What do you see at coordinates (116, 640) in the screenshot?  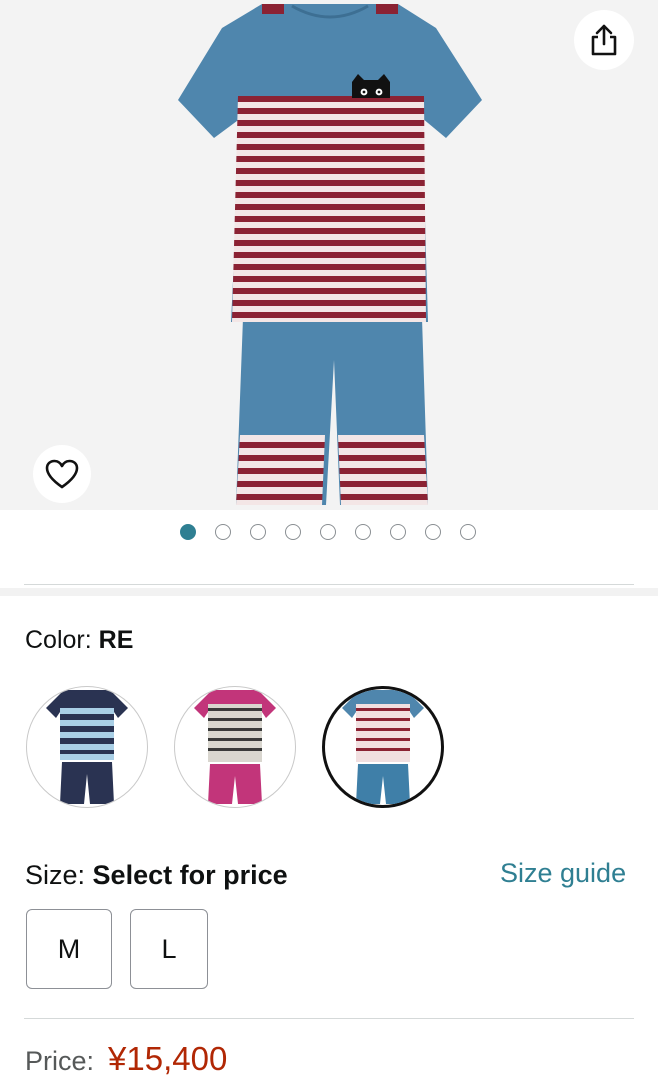 I see `selected-color-value: RE` at bounding box center [116, 640].